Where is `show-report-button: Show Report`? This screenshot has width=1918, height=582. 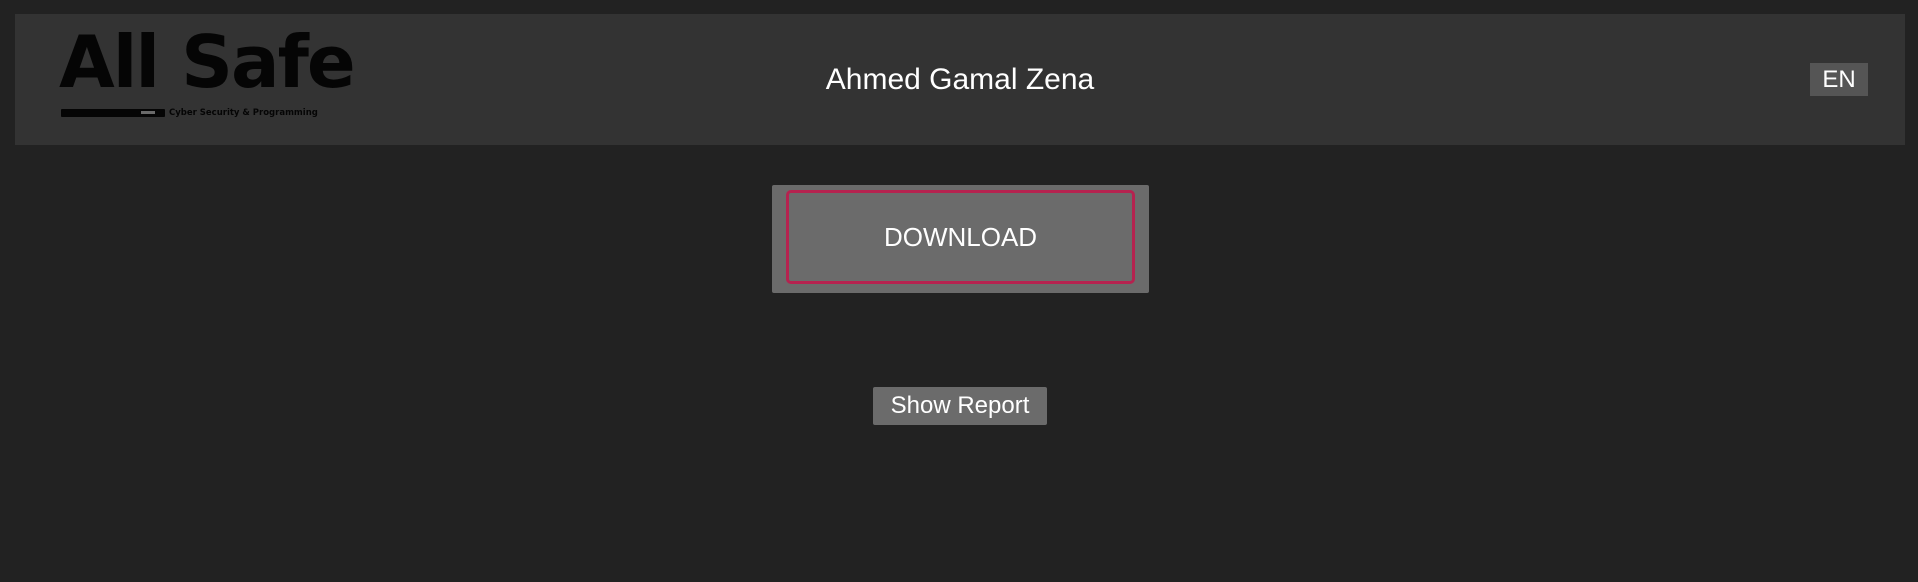 show-report-button: Show Report is located at coordinates (960, 406).